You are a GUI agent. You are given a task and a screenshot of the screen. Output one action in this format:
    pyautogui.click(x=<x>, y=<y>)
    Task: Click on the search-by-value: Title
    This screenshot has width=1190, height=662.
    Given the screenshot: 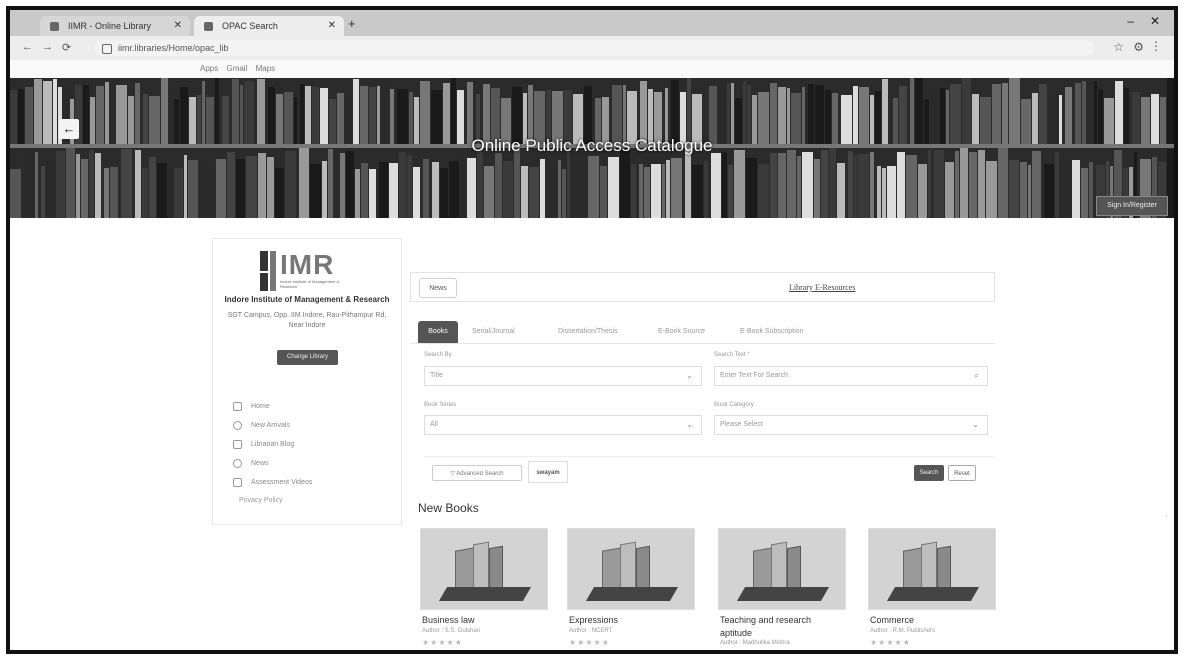 What is the action you would take?
    pyautogui.click(x=436, y=375)
    